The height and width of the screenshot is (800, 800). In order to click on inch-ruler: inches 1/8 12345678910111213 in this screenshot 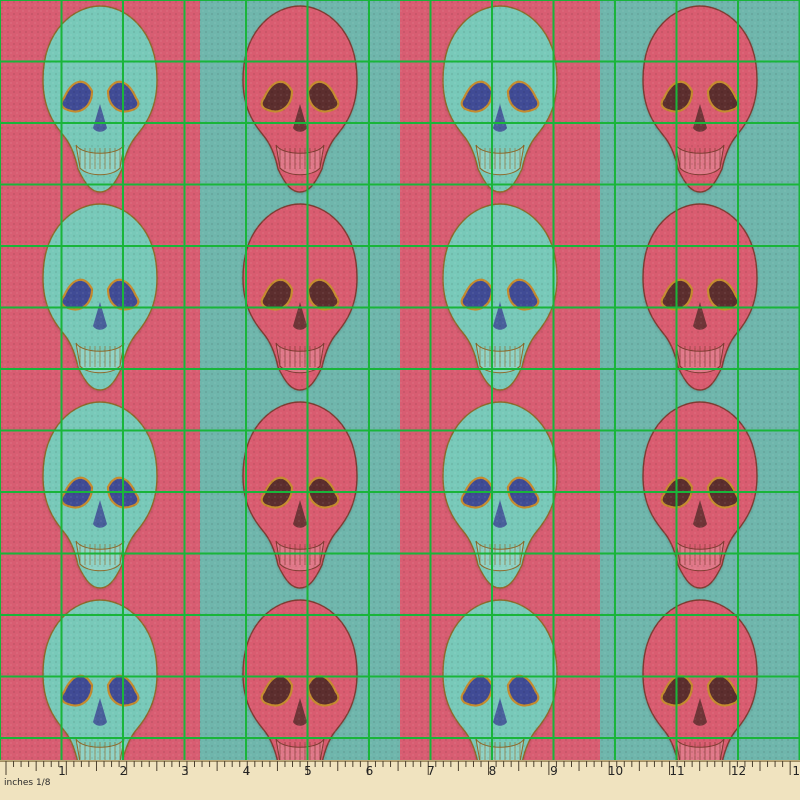, I will do `click(400, 780)`.